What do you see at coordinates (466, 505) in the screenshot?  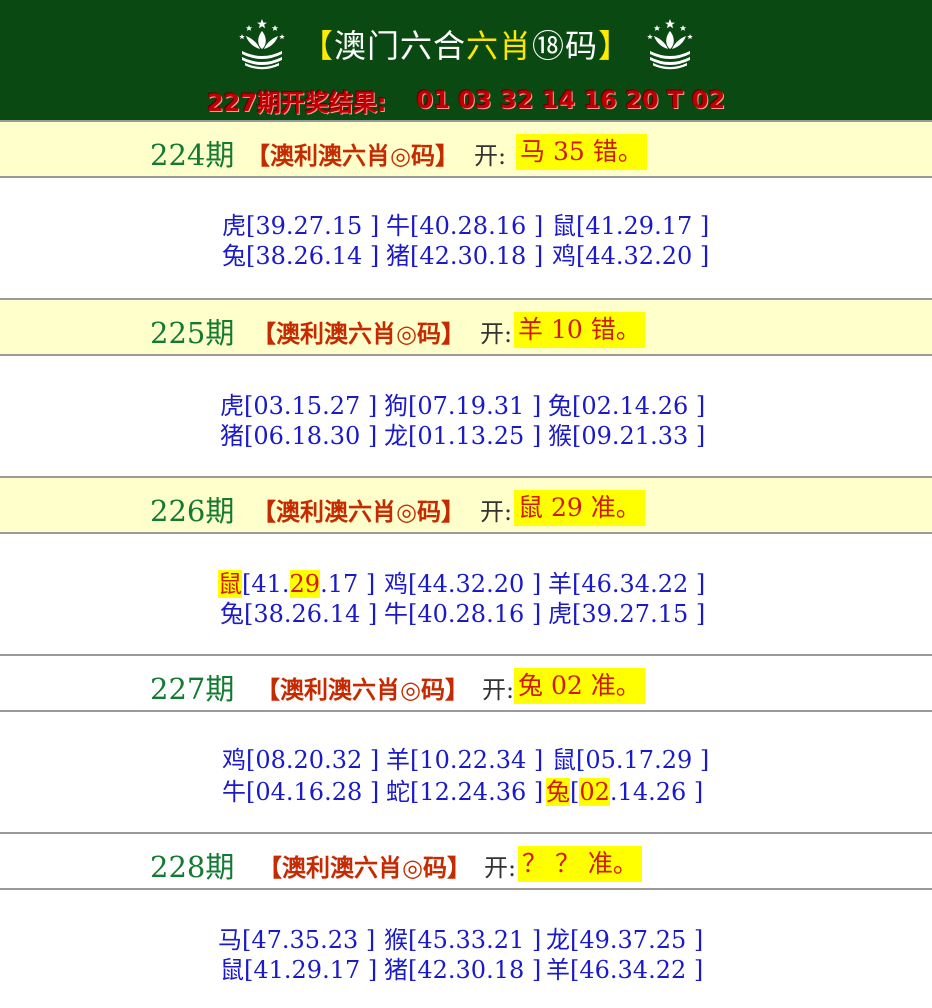 I see `prediction-header: 226期 【澳利澳六肖◎码】 开: 鼠 29 准。` at bounding box center [466, 505].